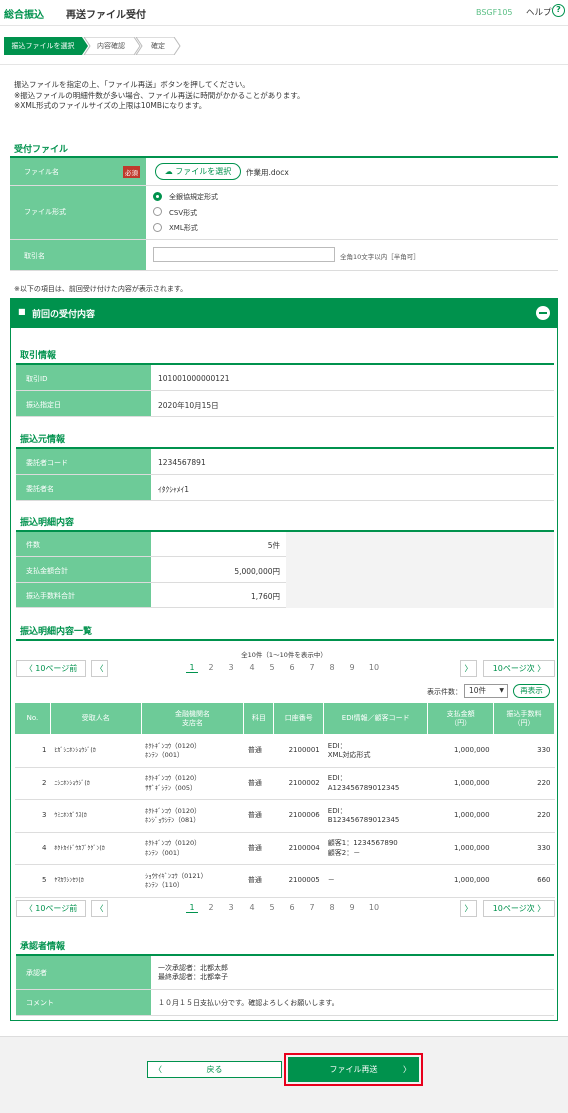 Image resolution: width=568 pixels, height=1113 pixels. Describe the element at coordinates (151, 544) in the screenshot. I see `summary-row: 件数 5件` at that location.